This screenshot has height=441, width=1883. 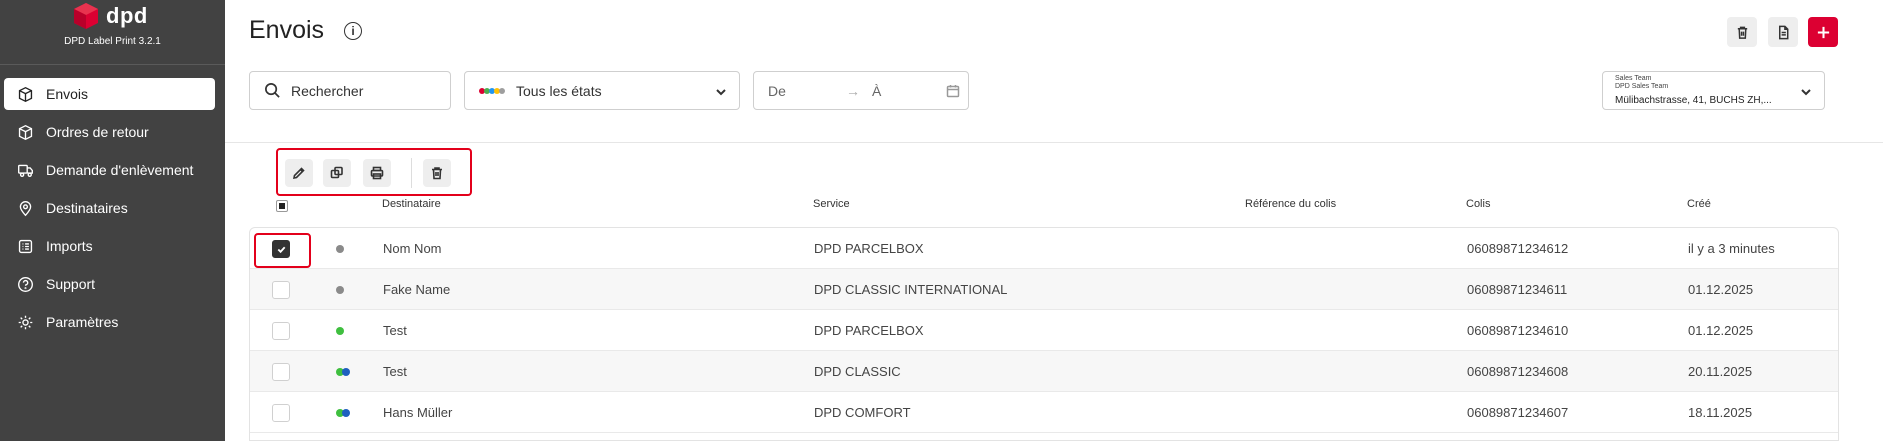 What do you see at coordinates (109, 284) in the screenshot?
I see `sidebar-item-support: Support` at bounding box center [109, 284].